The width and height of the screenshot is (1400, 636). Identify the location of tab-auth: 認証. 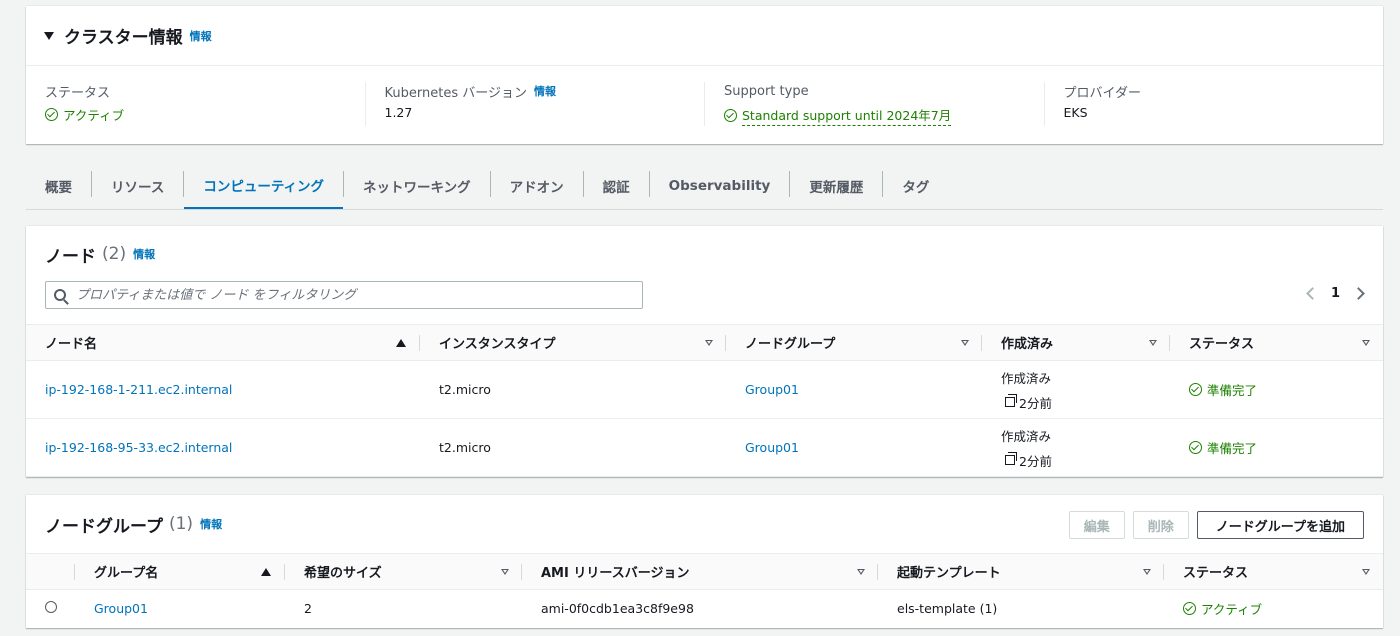
(616, 186).